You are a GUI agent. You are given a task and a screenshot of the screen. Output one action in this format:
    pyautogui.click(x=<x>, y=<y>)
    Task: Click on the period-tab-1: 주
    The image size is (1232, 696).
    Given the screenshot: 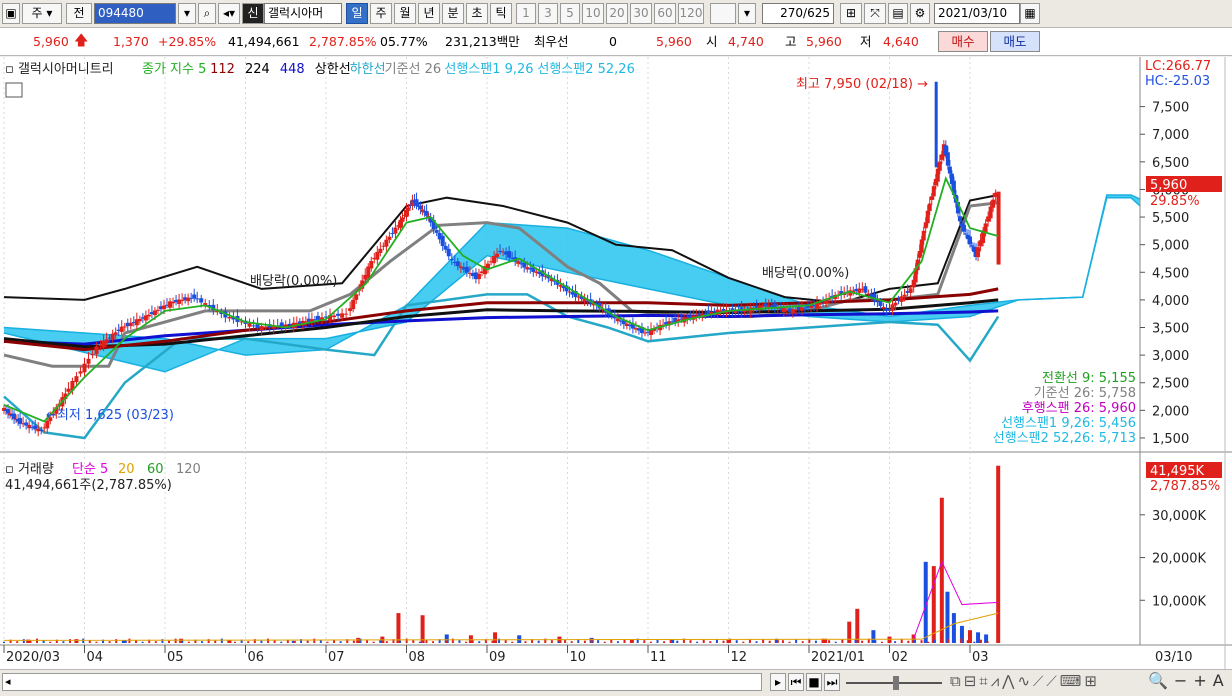 What is the action you would take?
    pyautogui.click(x=381, y=13)
    